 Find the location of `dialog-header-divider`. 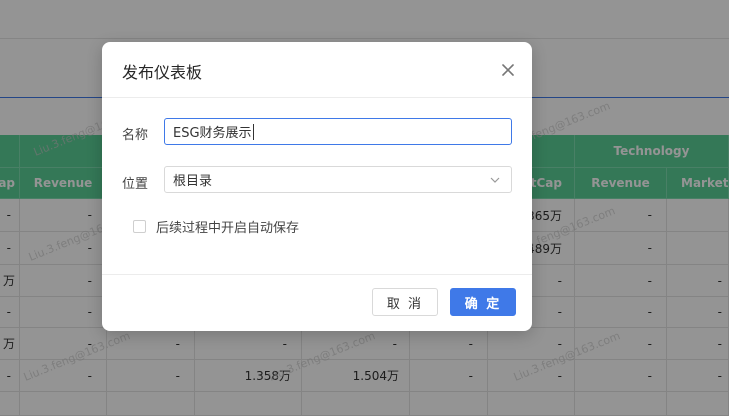

dialog-header-divider is located at coordinates (317, 97).